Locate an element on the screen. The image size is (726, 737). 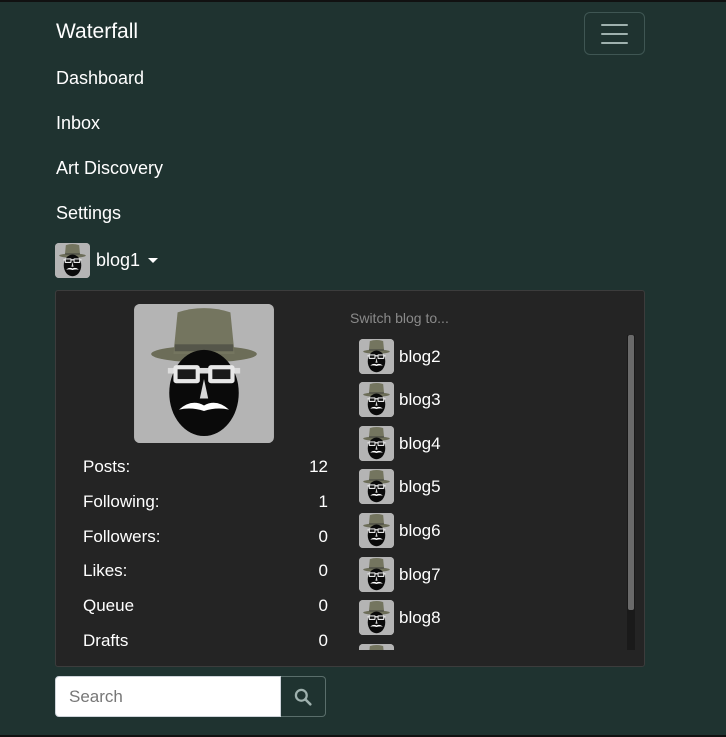
search-icon is located at coordinates (303, 697).